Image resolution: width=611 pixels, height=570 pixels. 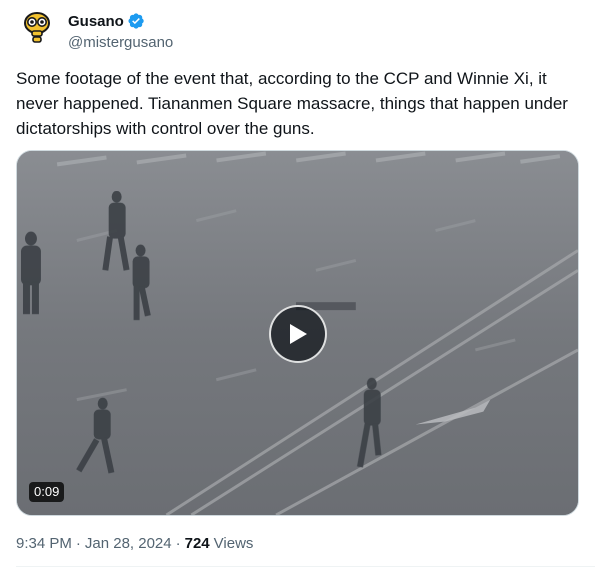 What do you see at coordinates (305, 566) in the screenshot?
I see `divider` at bounding box center [305, 566].